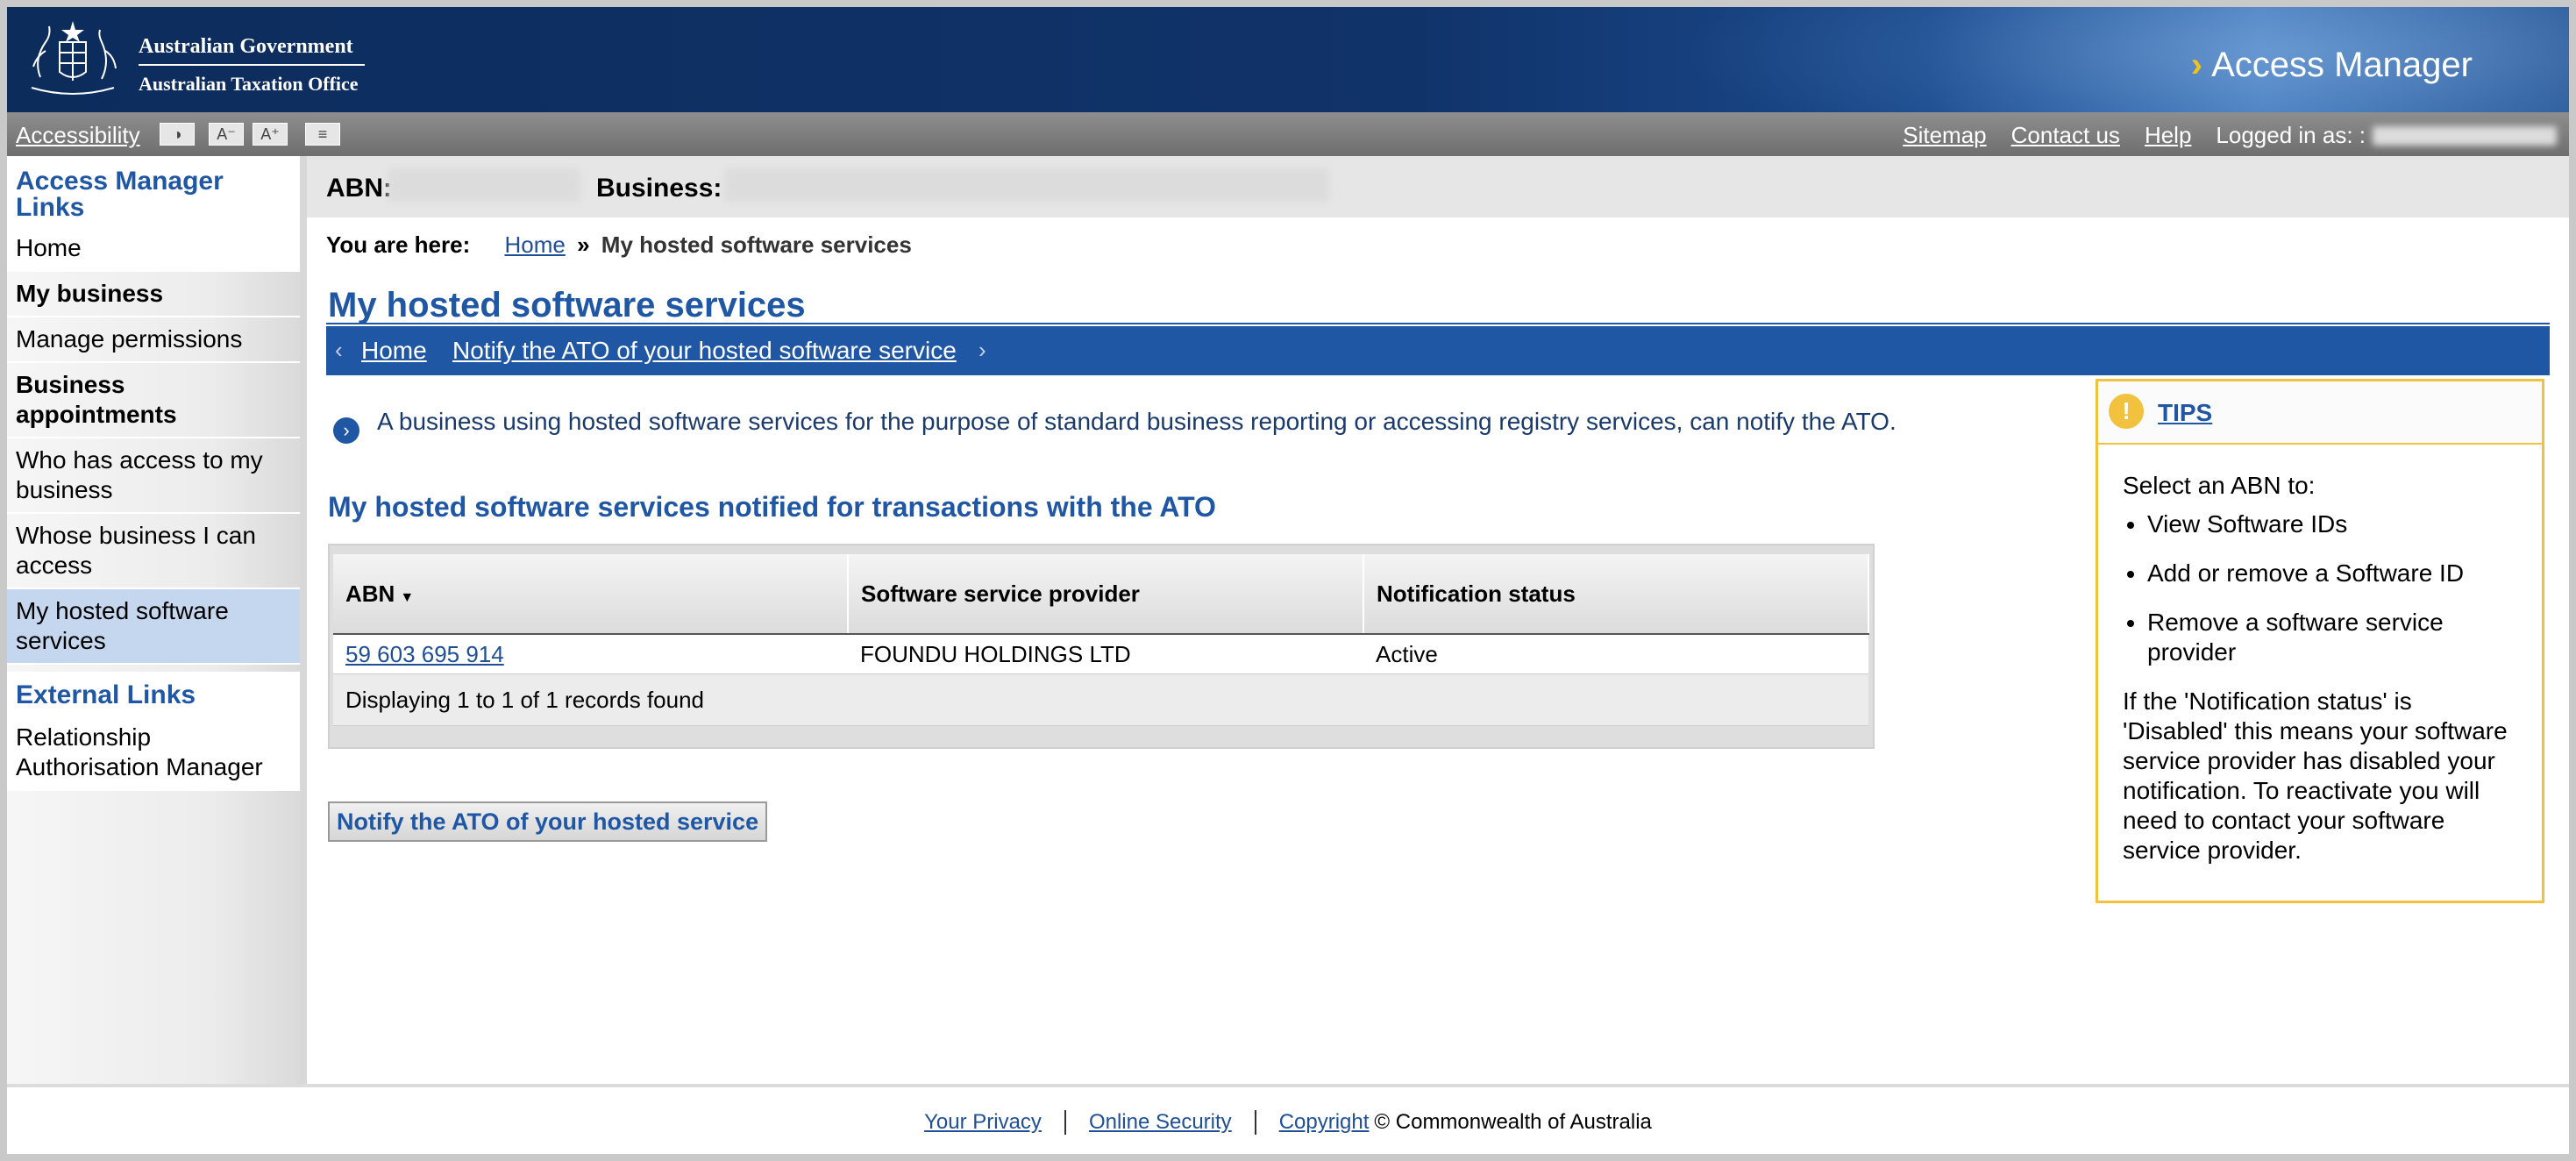 The image size is (2576, 1161). What do you see at coordinates (394, 351) in the screenshot?
I see `subnav-home-link: Home` at bounding box center [394, 351].